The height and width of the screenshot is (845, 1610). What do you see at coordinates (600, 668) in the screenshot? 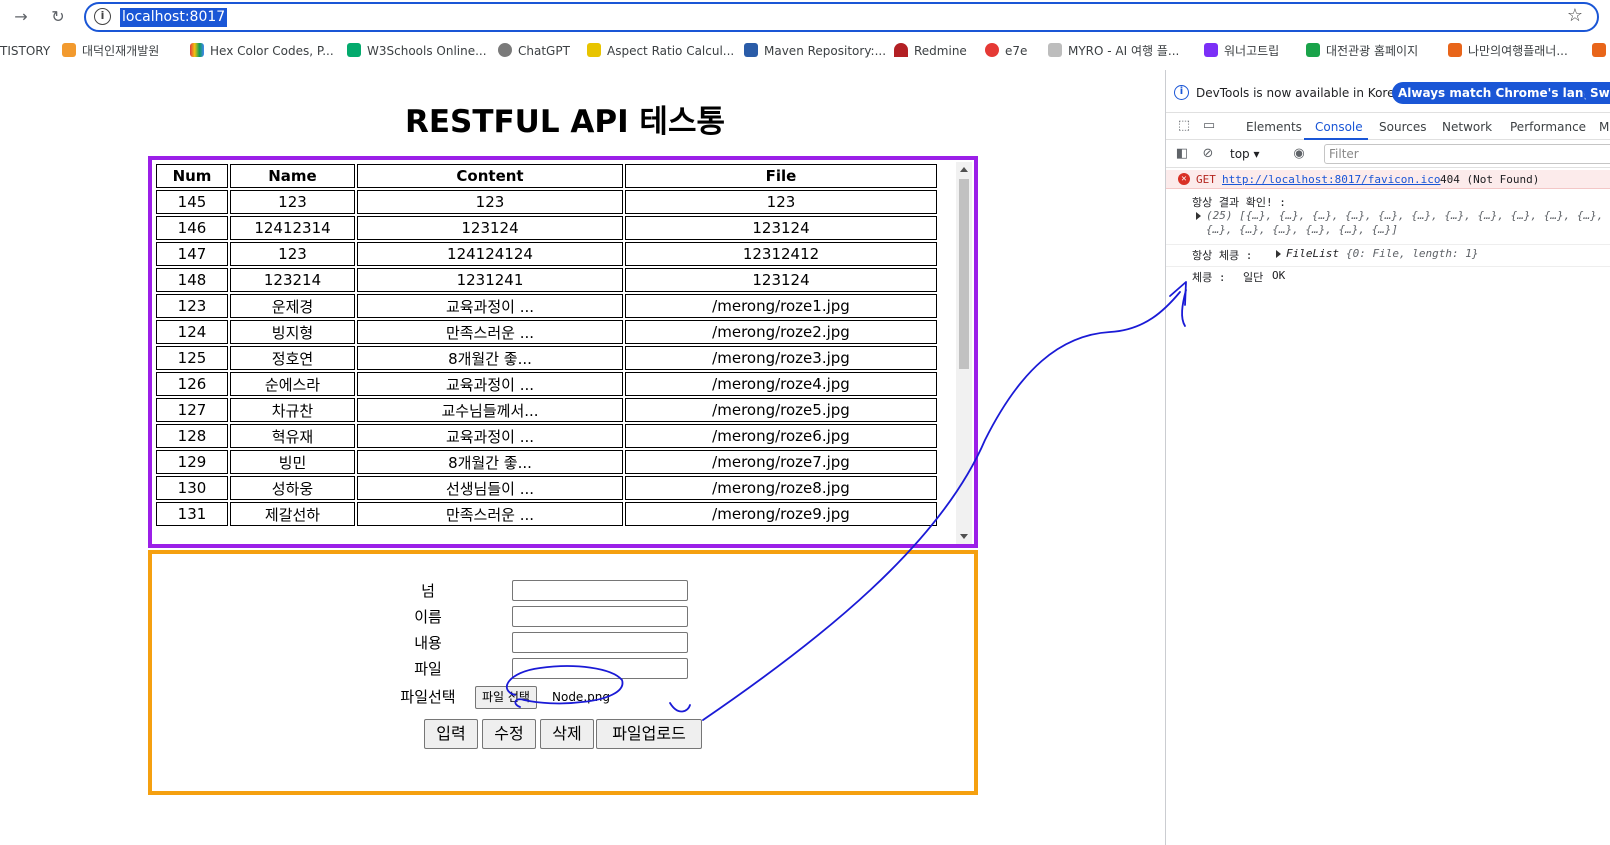
I see `file-path-input` at bounding box center [600, 668].